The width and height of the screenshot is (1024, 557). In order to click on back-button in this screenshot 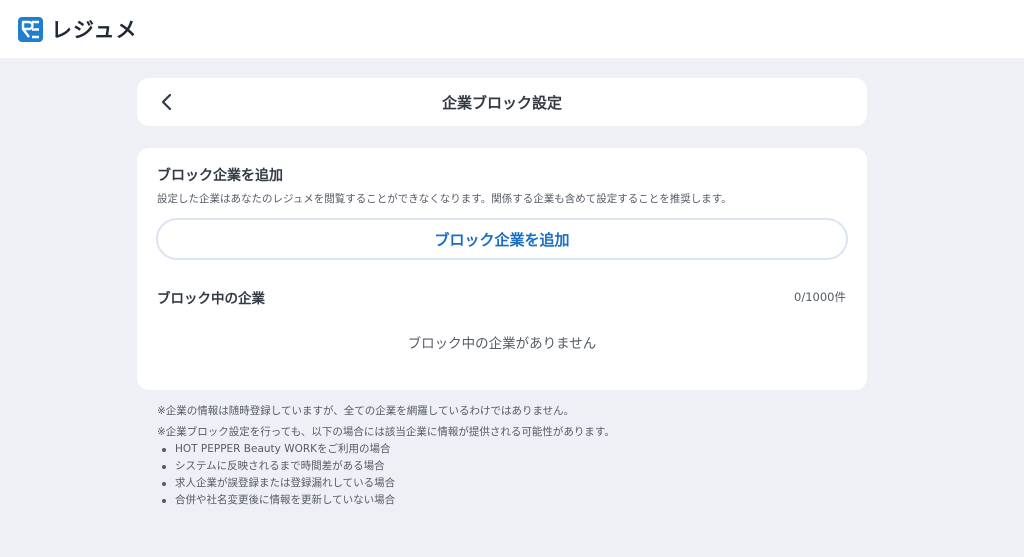, I will do `click(167, 102)`.